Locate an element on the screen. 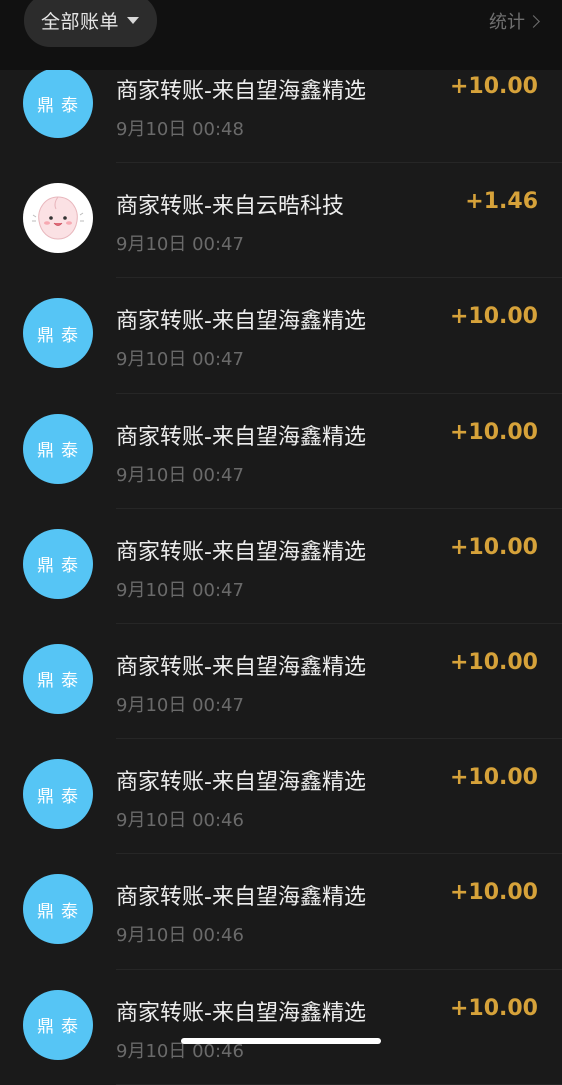  statistics-button: 统计 is located at coordinates (514, 21).